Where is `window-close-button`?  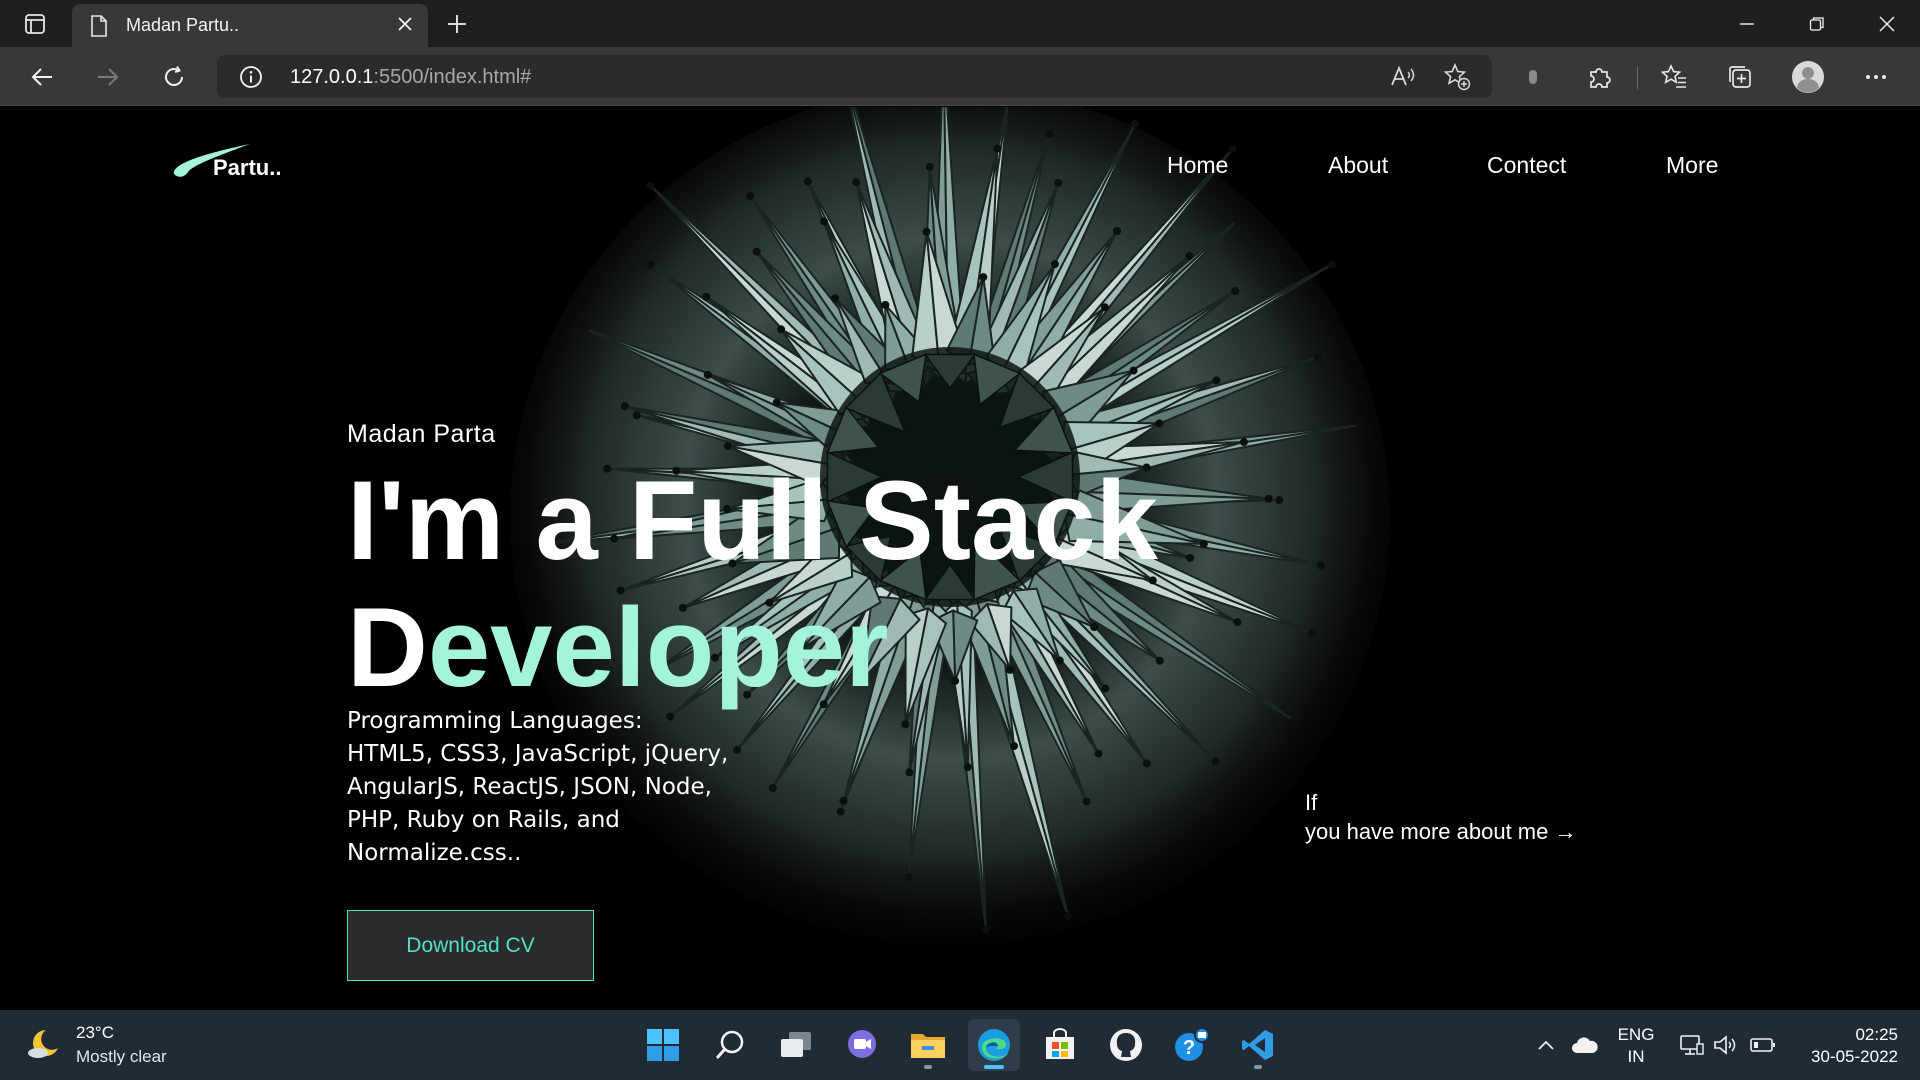 window-close-button is located at coordinates (1886, 23).